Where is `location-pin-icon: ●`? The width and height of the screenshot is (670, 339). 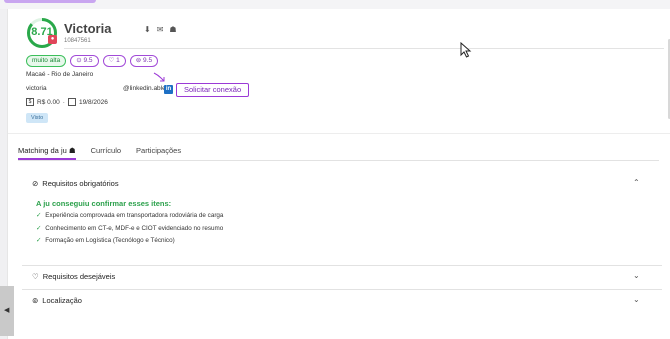
location-pin-icon: ● is located at coordinates (52, 39).